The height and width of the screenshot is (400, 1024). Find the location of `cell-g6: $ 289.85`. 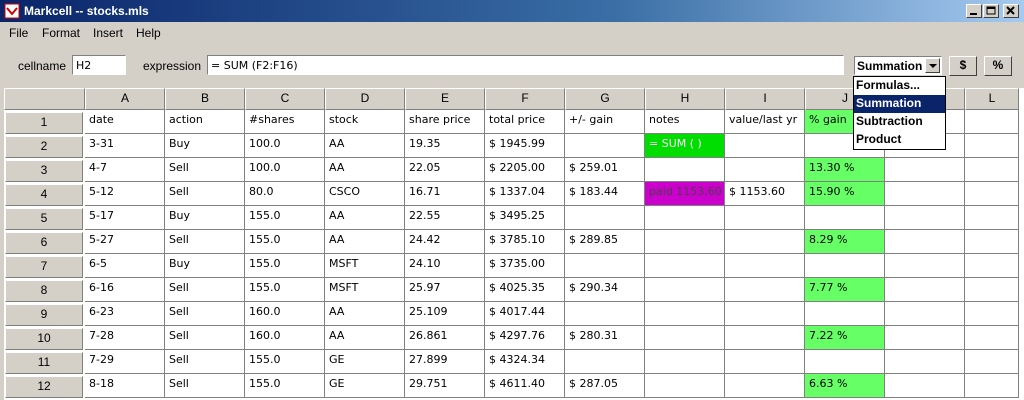

cell-g6: $ 289.85 is located at coordinates (605, 242).